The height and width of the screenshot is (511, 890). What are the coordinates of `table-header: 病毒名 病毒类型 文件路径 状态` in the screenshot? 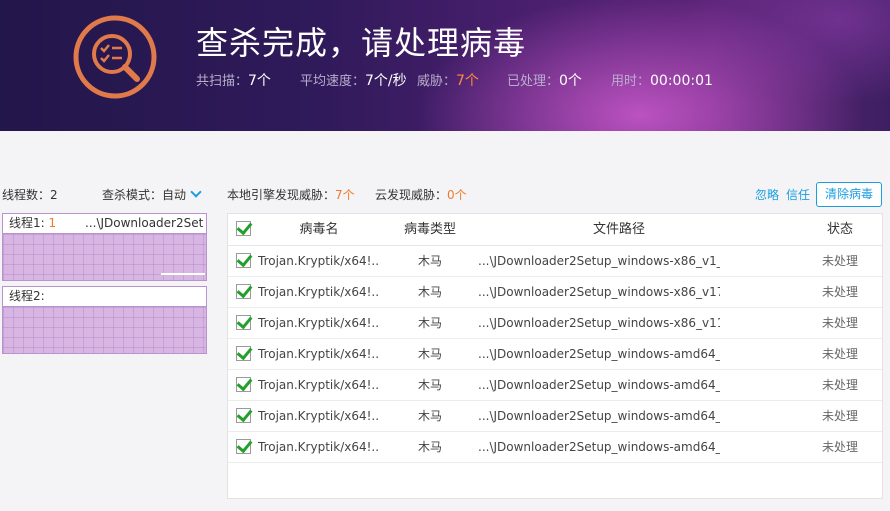 It's located at (555, 230).